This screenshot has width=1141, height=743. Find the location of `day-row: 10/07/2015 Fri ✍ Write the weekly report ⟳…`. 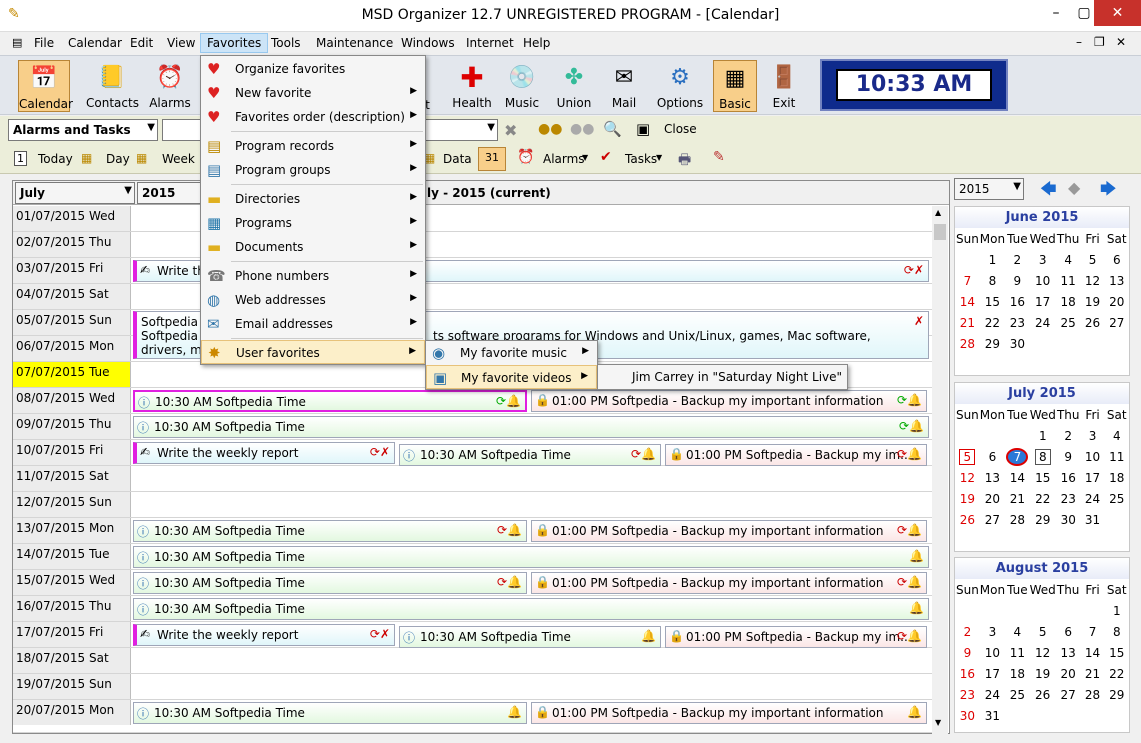

day-row: 10/07/2015 Fri ✍ Write the weekly report ⟳… is located at coordinates (473, 453).